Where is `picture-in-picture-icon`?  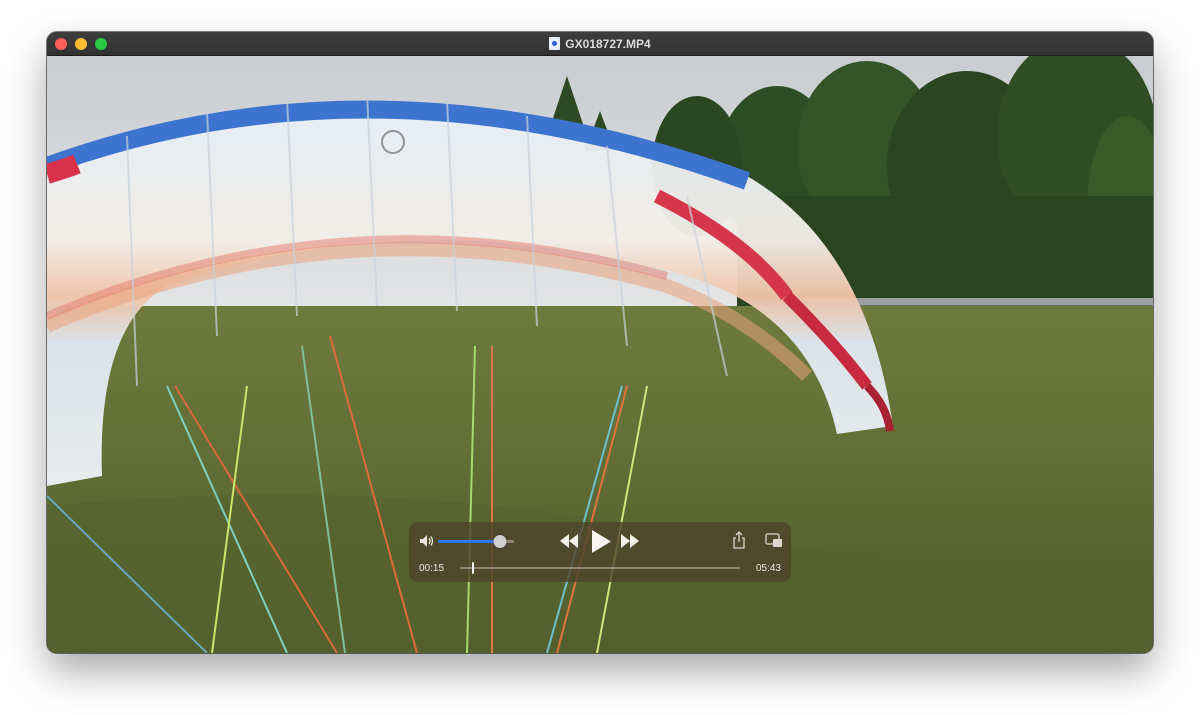 picture-in-picture-icon is located at coordinates (774, 540).